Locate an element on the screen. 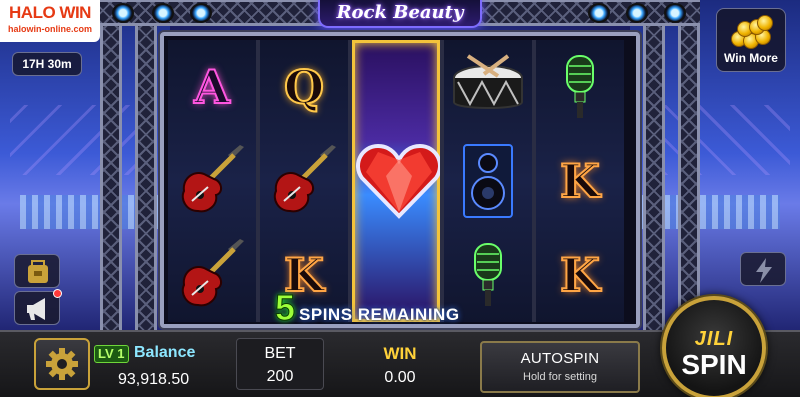 This screenshot has height=397, width=800. symbol-cell: A is located at coordinates (212, 87).